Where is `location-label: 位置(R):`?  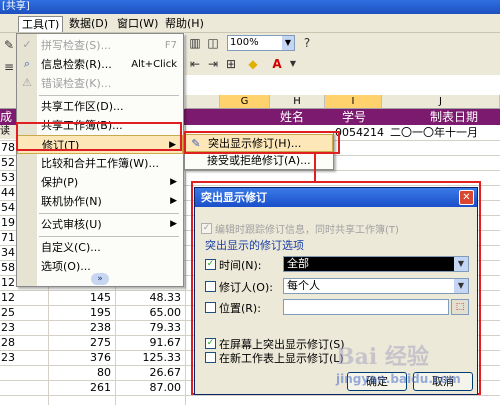
location-label: 位置(R): is located at coordinates (240, 308).